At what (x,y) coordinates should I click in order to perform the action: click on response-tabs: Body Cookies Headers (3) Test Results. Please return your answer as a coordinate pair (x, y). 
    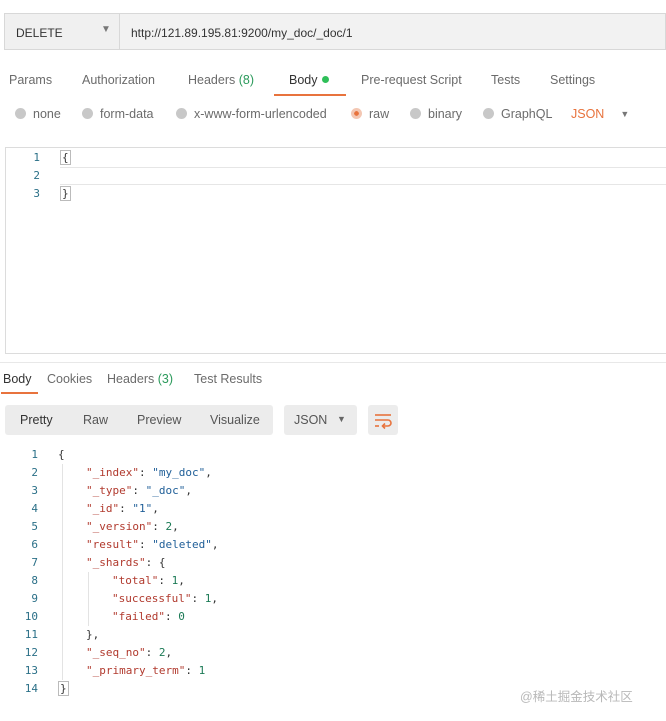
    Looking at the image, I should click on (333, 383).